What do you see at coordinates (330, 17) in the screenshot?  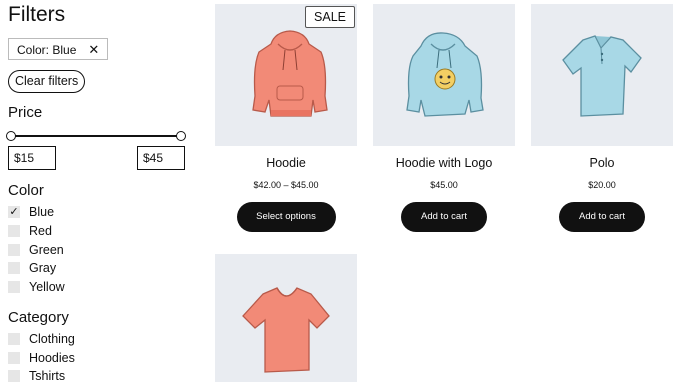 I see `sale-badge: SALE` at bounding box center [330, 17].